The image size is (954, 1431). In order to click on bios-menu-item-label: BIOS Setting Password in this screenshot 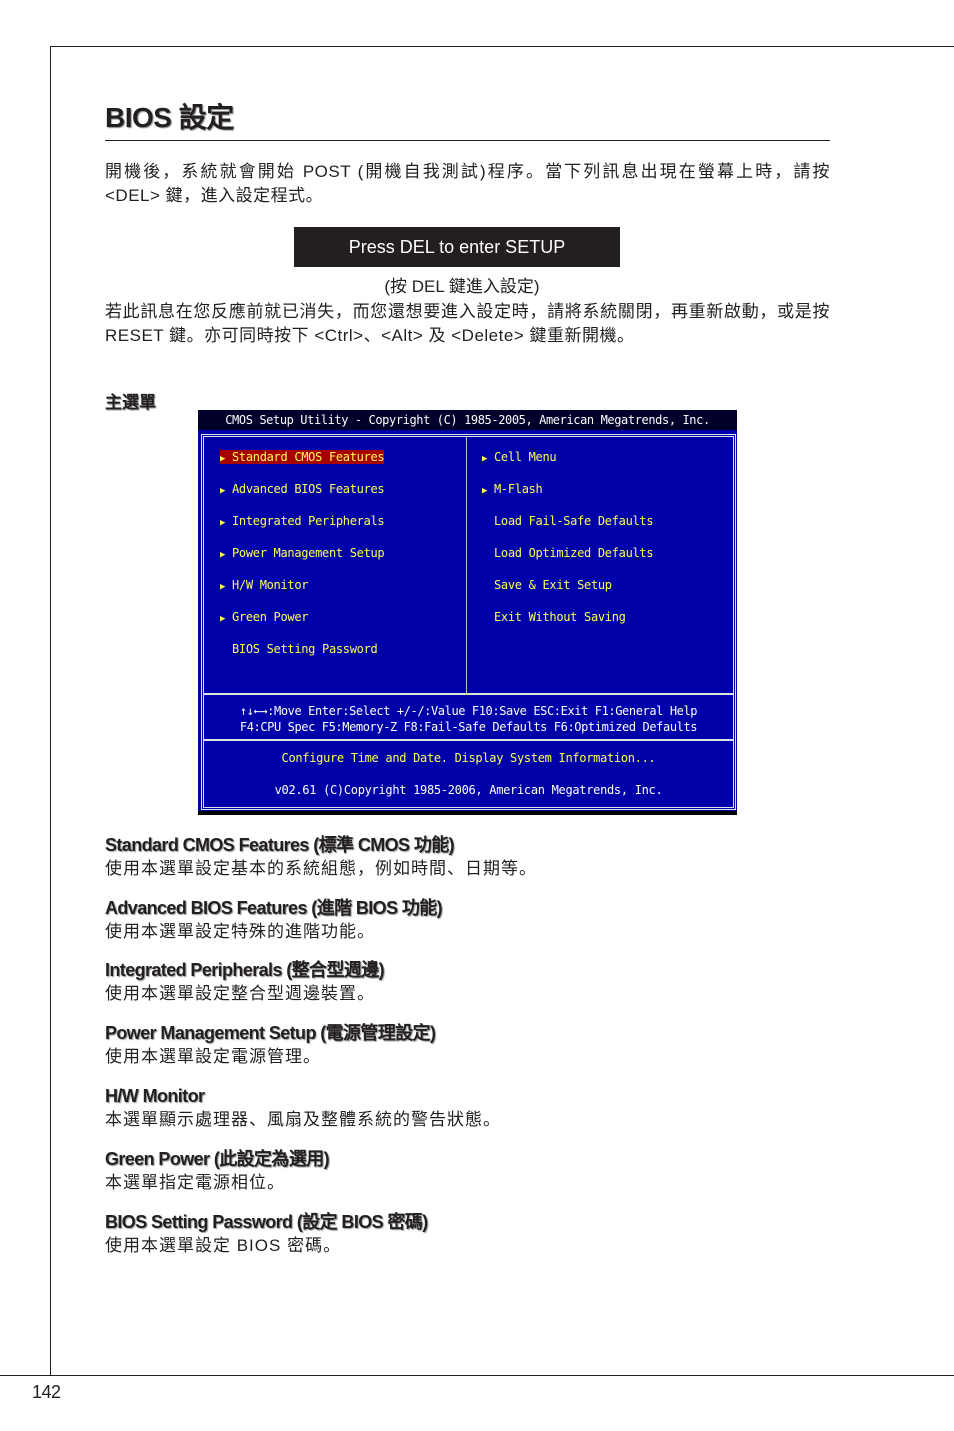, I will do `click(299, 649)`.